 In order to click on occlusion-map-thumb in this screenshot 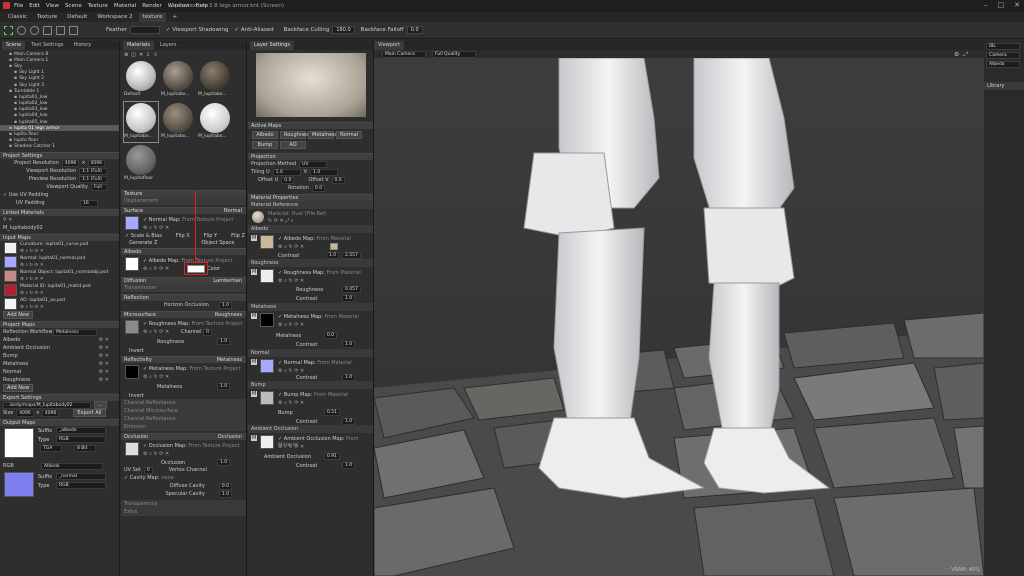, I will do `click(132, 449)`.